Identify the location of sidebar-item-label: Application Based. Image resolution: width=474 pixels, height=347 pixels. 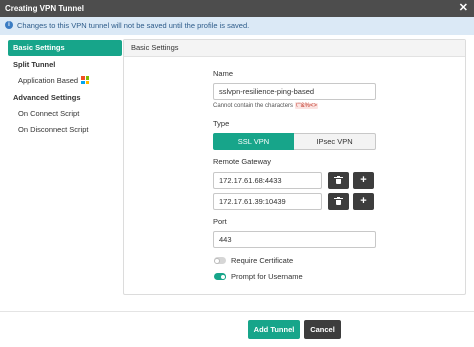
(48, 80).